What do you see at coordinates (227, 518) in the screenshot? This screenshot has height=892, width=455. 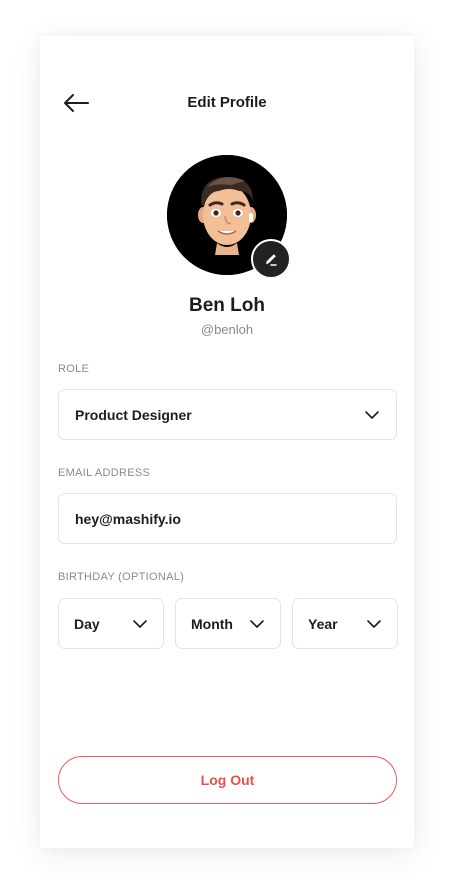 I see `email-field: hey@mashify.io` at bounding box center [227, 518].